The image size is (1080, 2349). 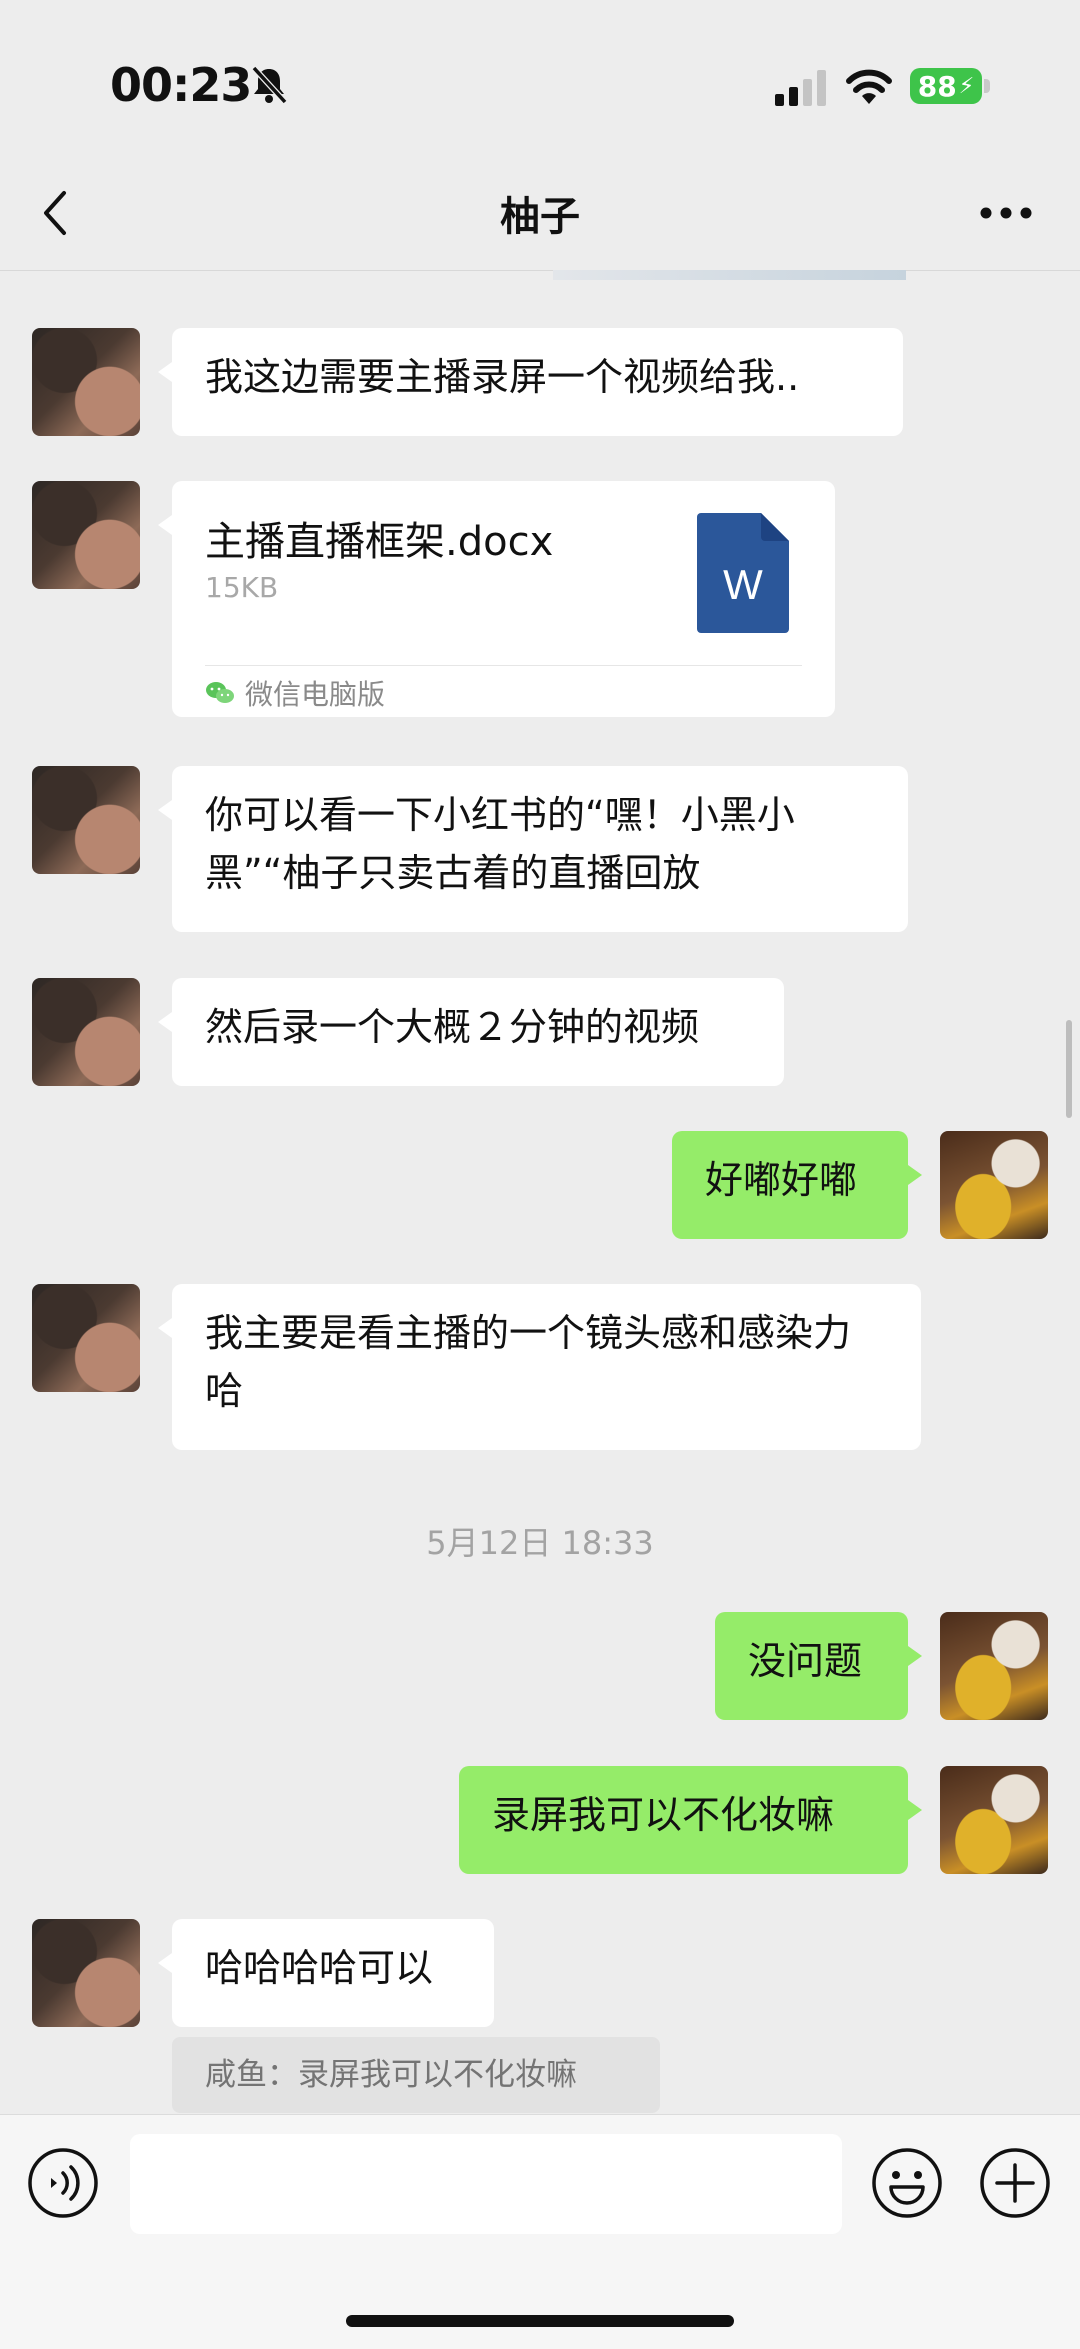 I want to click on bell-muted-icon, so click(x=269, y=85).